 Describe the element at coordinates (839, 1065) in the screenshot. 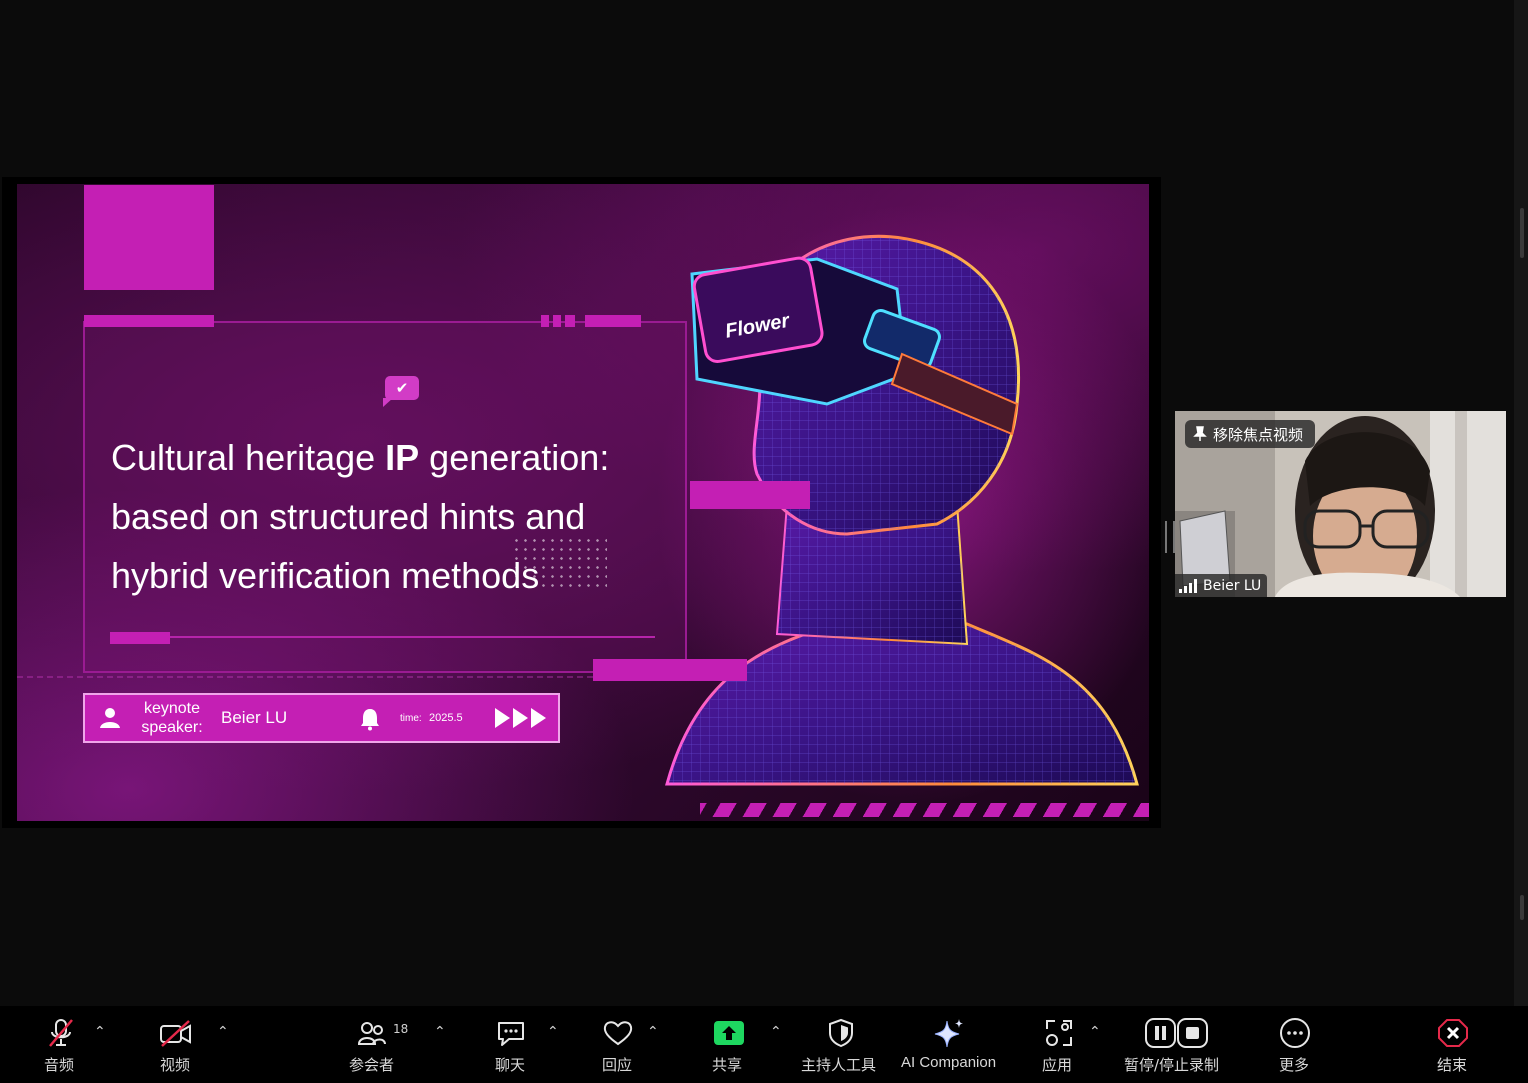

I see `host-tools-label: 主持人工具` at that location.